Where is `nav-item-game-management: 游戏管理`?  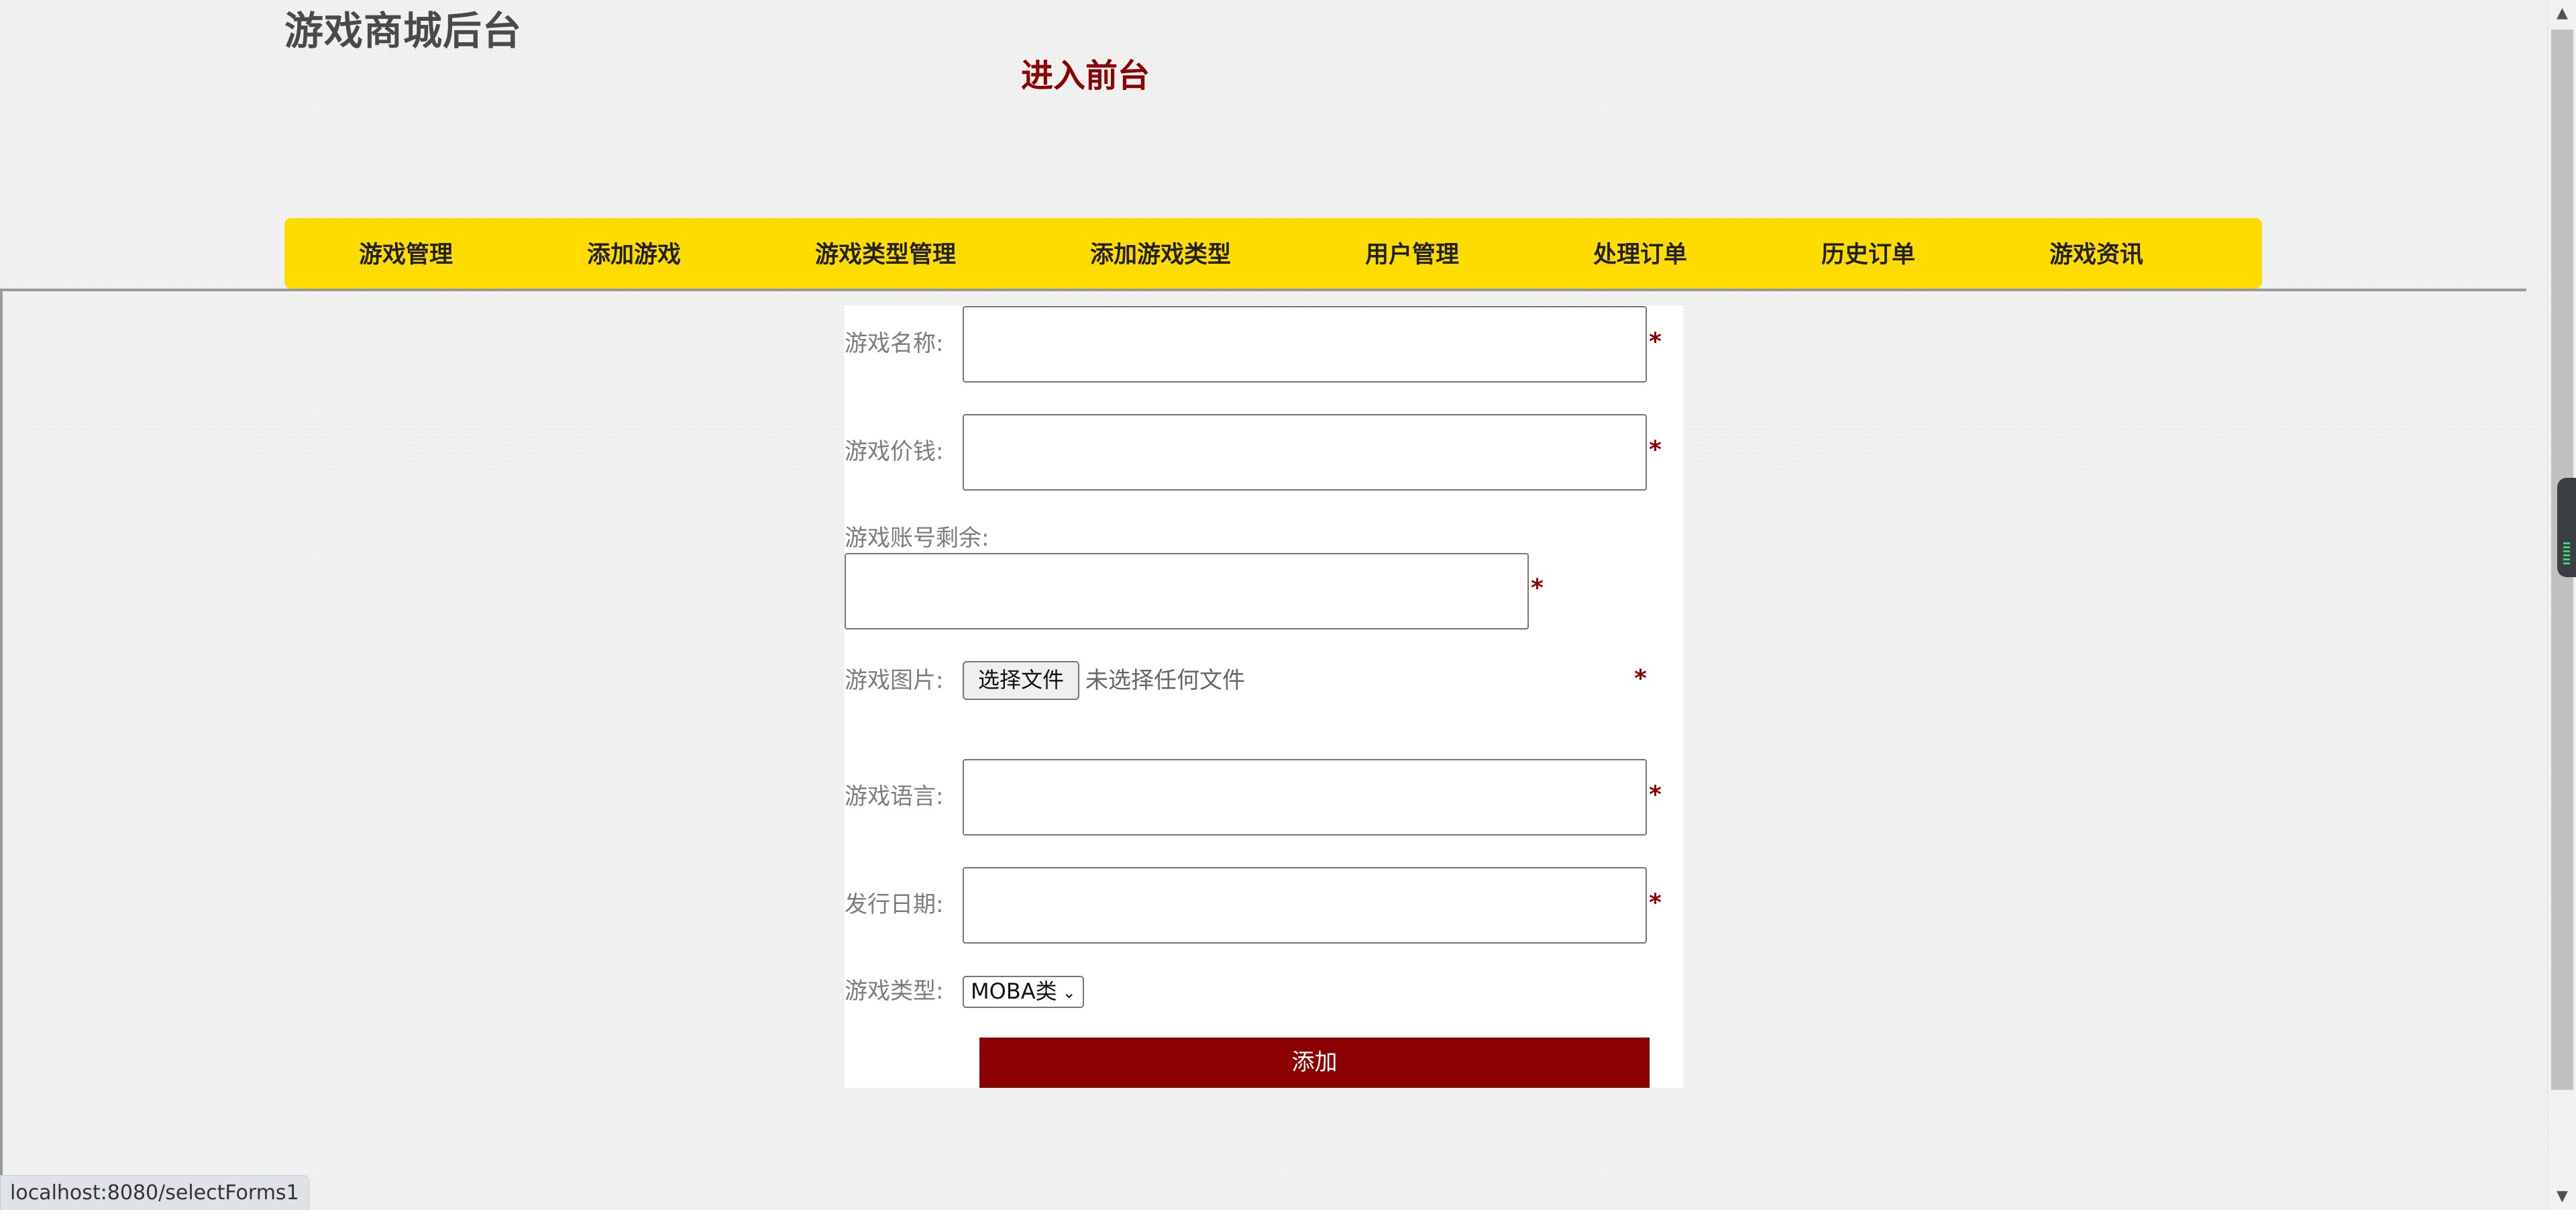 nav-item-game-management: 游戏管理 is located at coordinates (406, 253).